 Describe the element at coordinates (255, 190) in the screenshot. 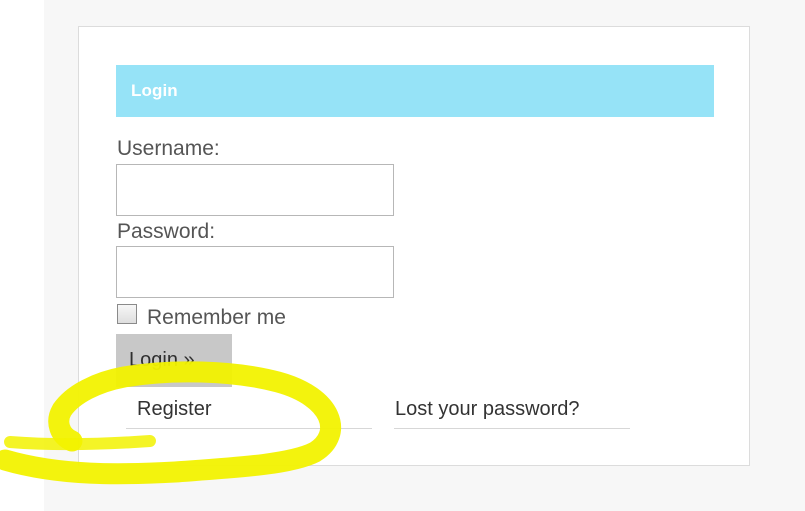

I see `username-field` at that location.